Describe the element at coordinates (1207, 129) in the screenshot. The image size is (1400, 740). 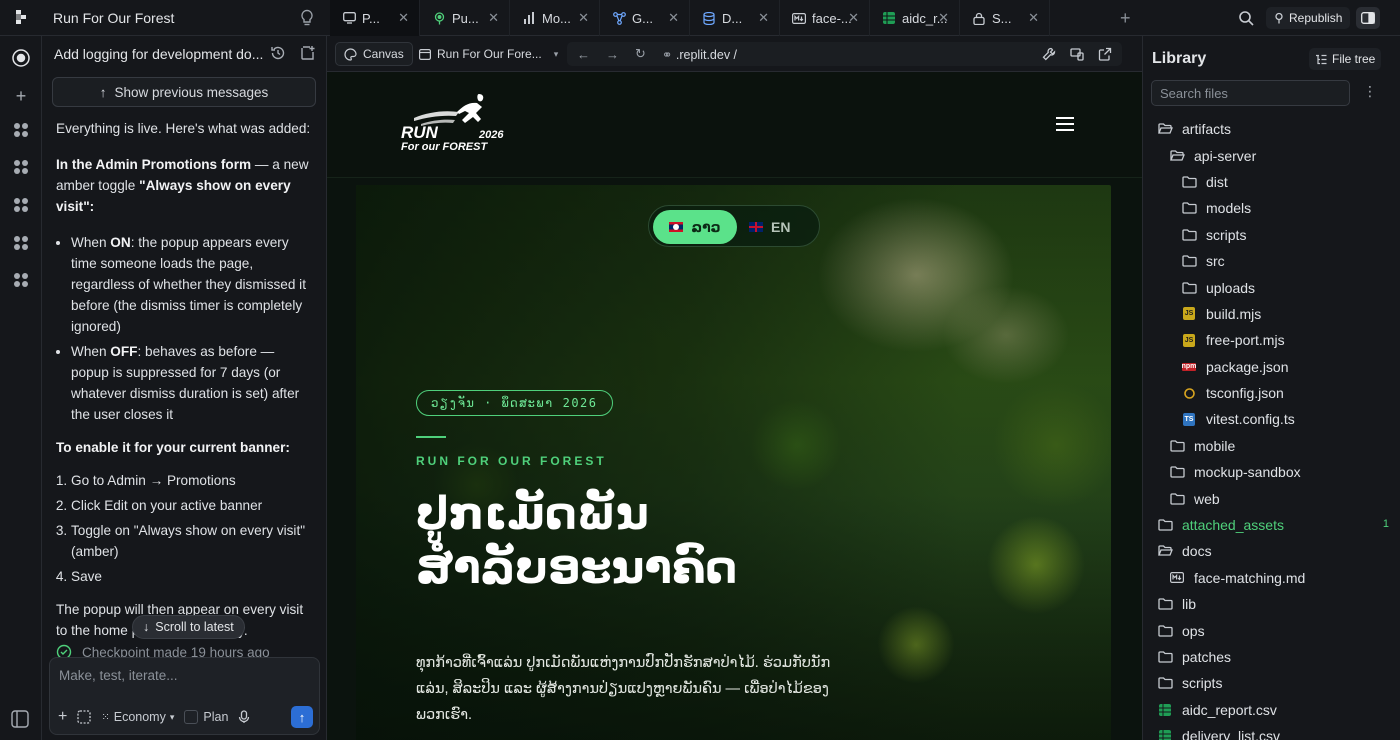
I see `tree-item-label: artifacts` at that location.